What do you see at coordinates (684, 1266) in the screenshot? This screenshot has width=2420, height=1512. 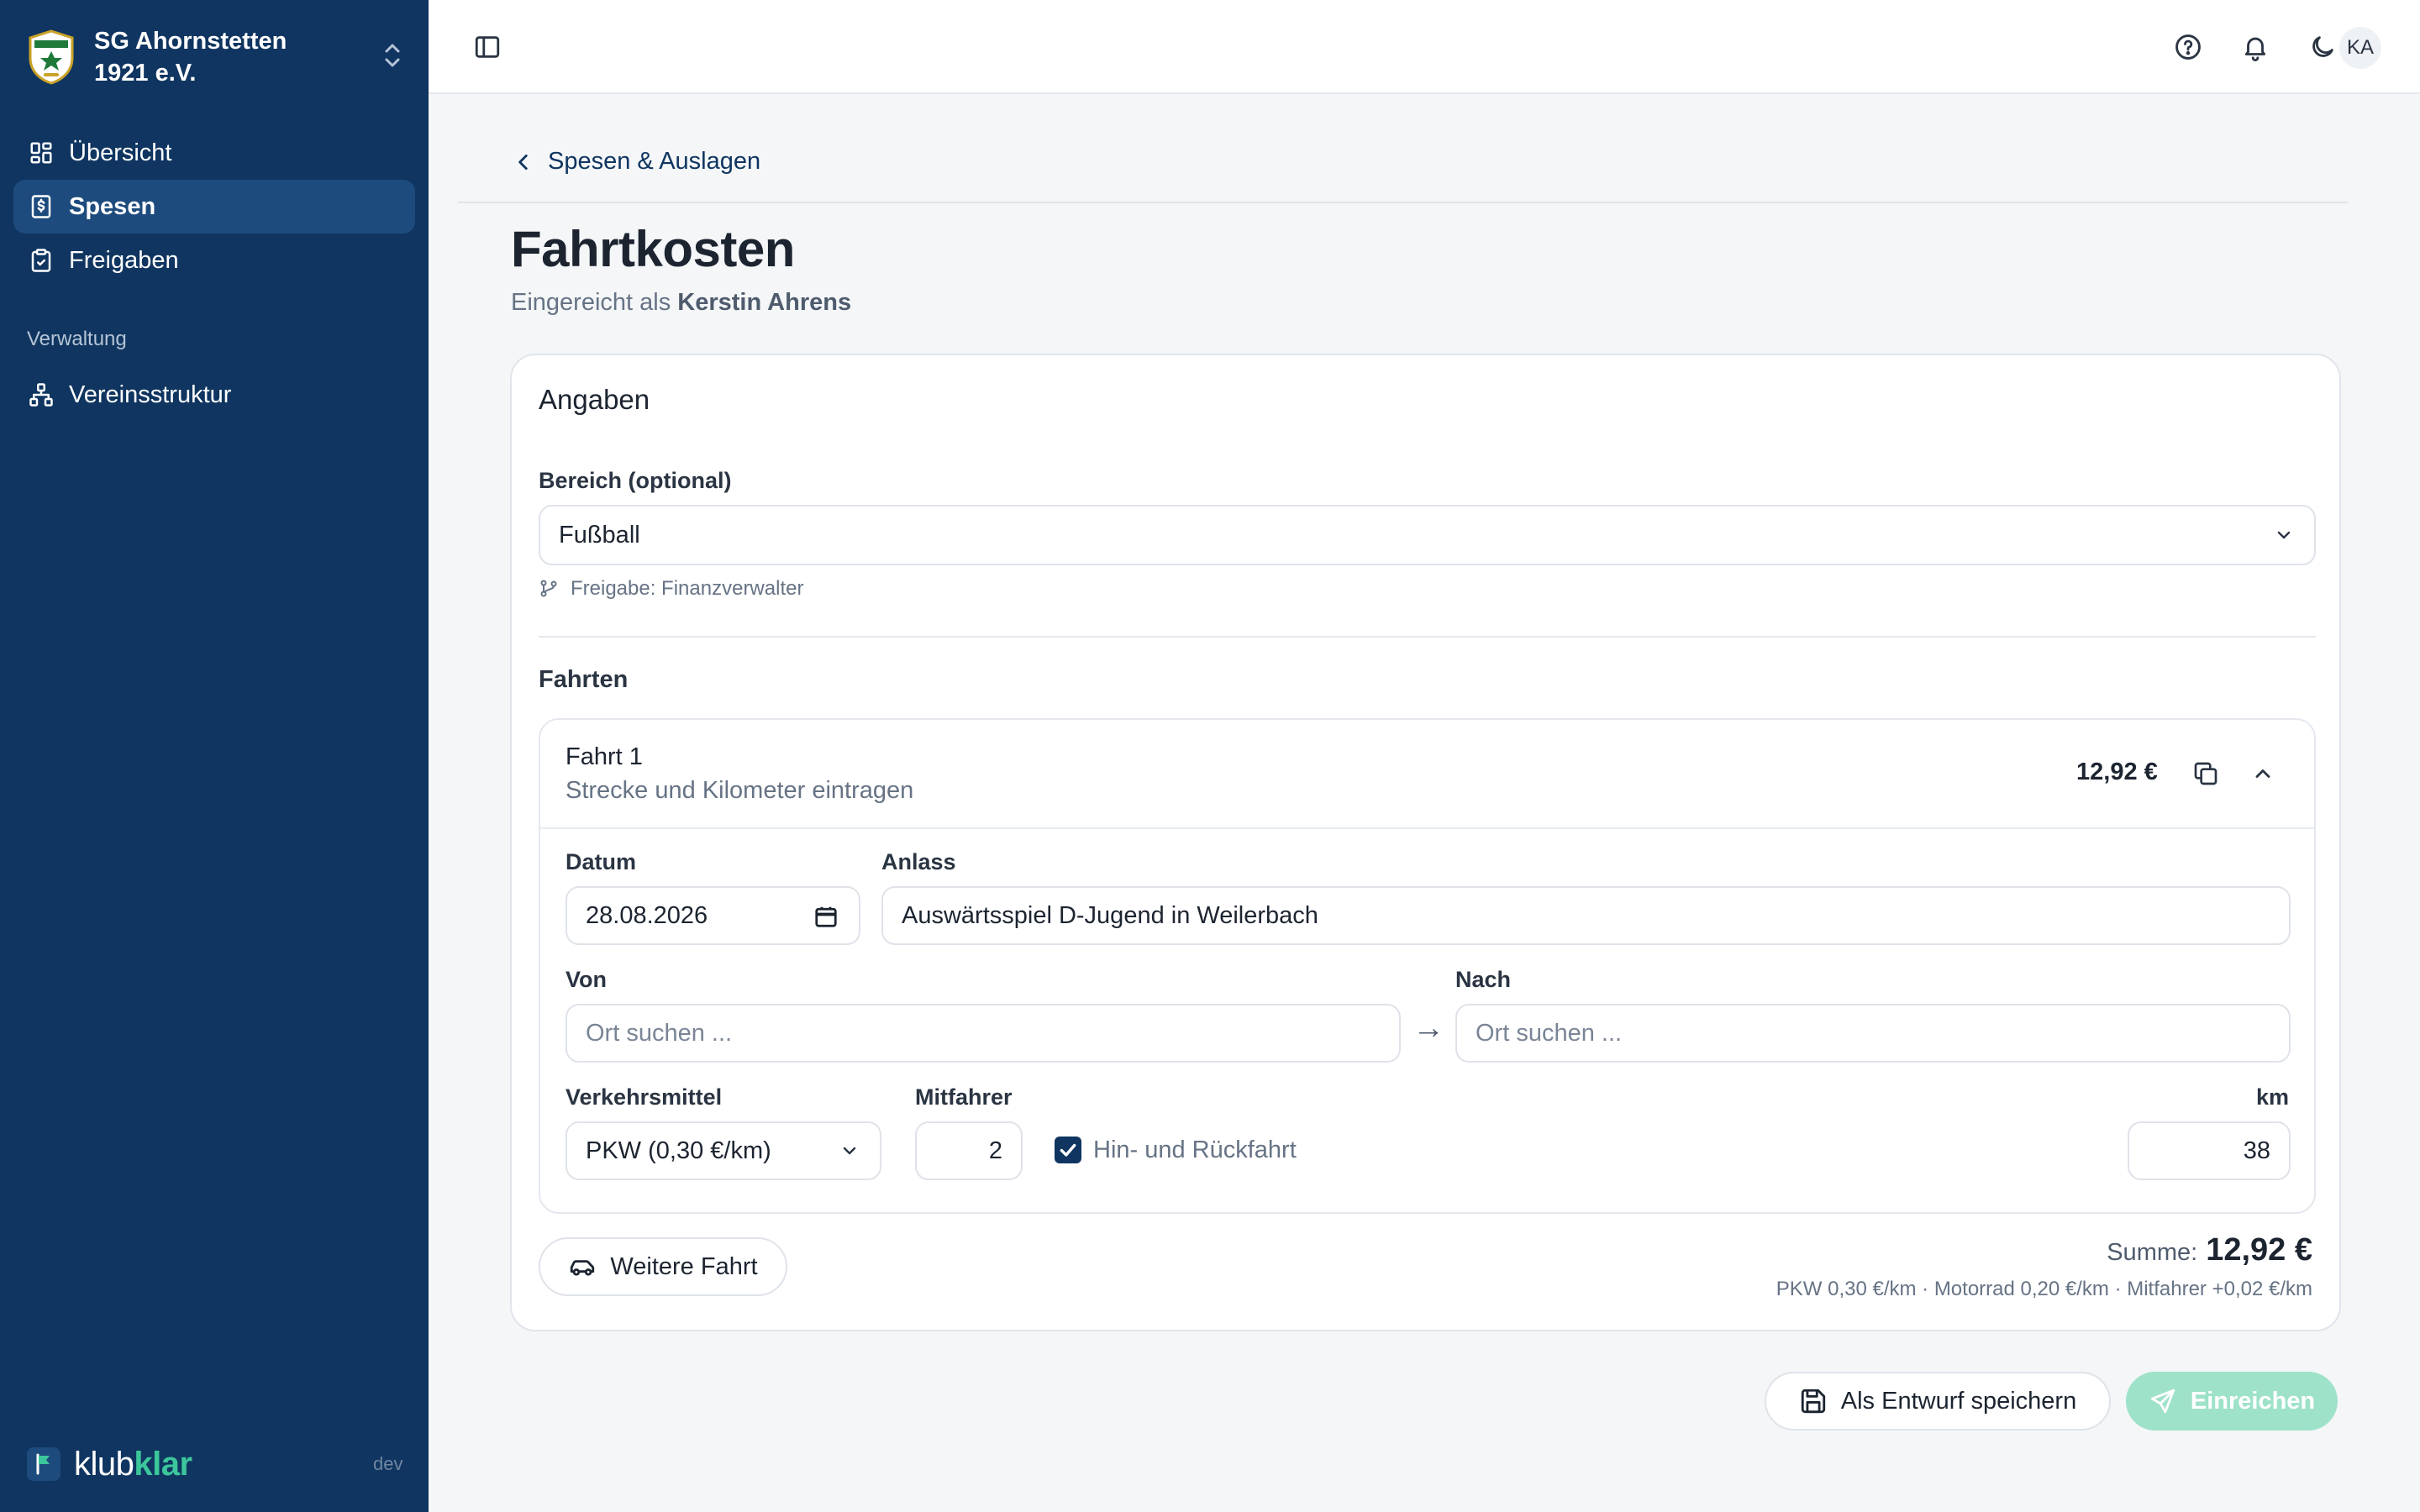 I see `add-trip-label: Weitere Fahrt` at bounding box center [684, 1266].